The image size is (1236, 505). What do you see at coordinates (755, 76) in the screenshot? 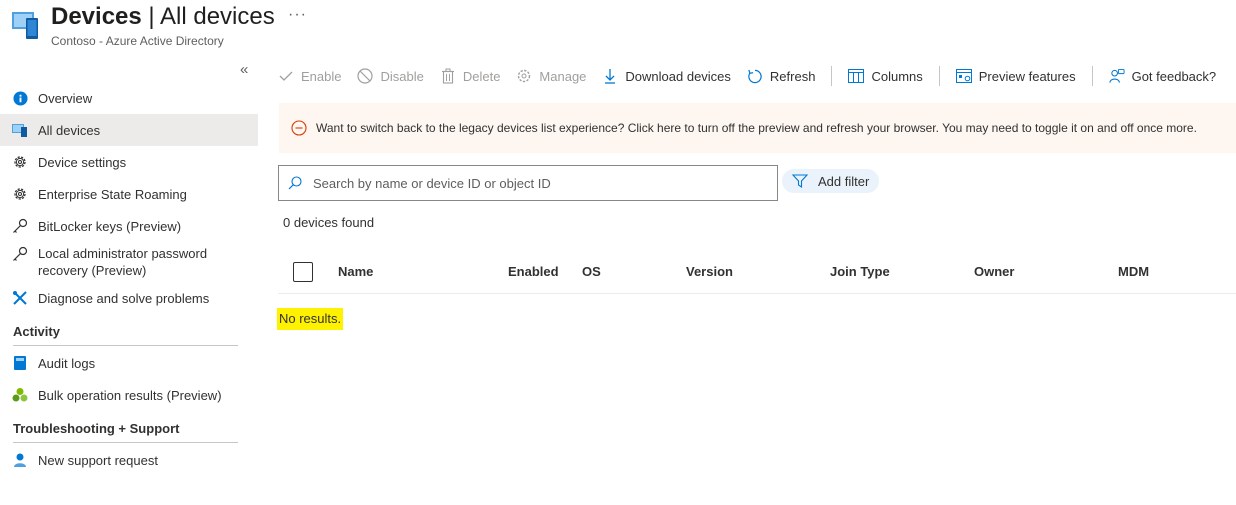
I see `refresh-icon` at bounding box center [755, 76].